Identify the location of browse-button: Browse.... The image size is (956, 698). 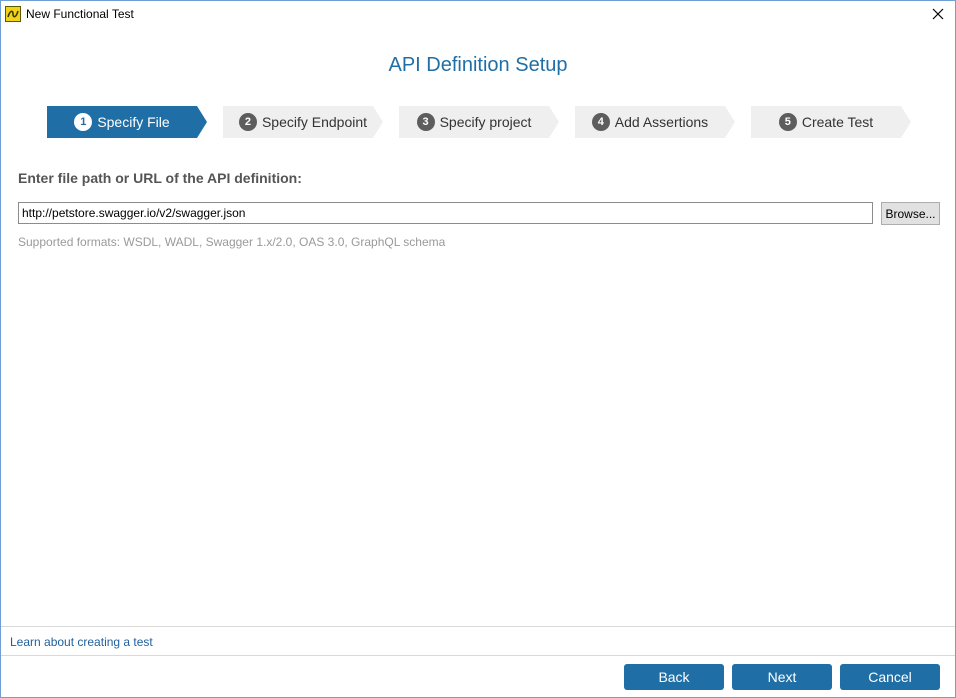
(910, 213).